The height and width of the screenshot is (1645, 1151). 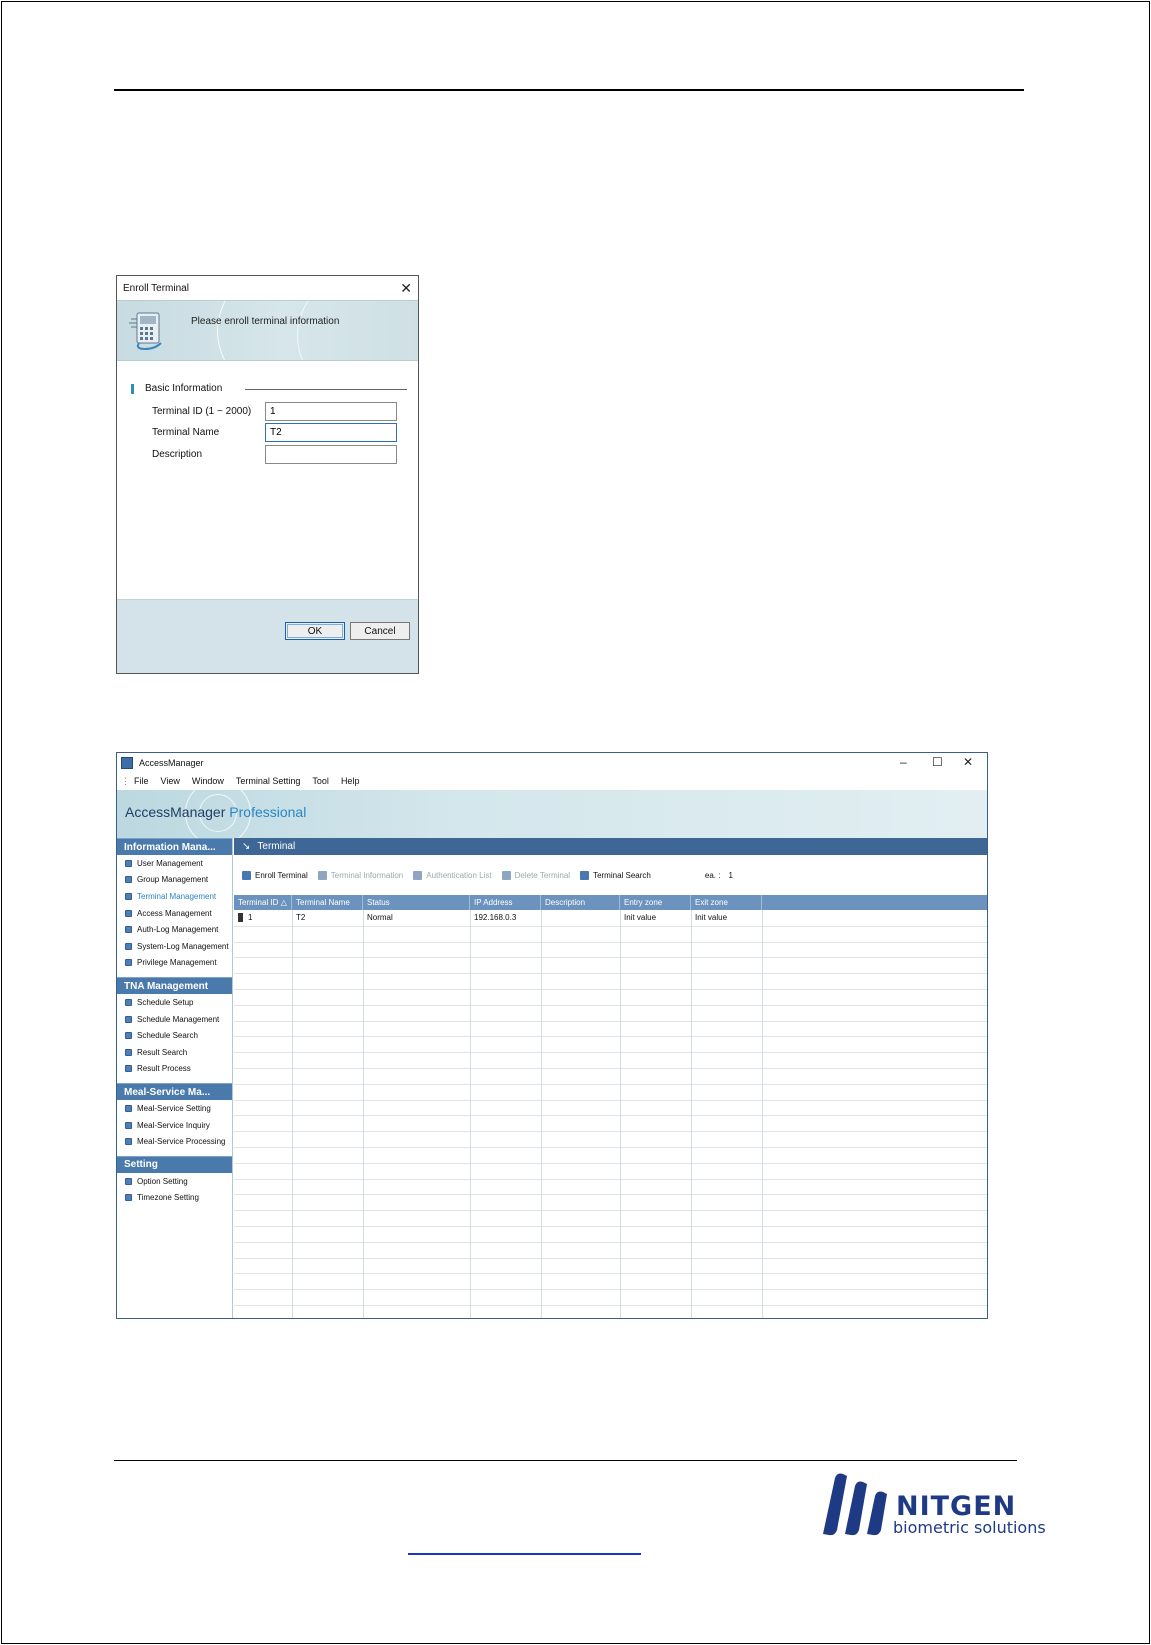 I want to click on column-header-ip-address: IP Address, so click(x=505, y=902).